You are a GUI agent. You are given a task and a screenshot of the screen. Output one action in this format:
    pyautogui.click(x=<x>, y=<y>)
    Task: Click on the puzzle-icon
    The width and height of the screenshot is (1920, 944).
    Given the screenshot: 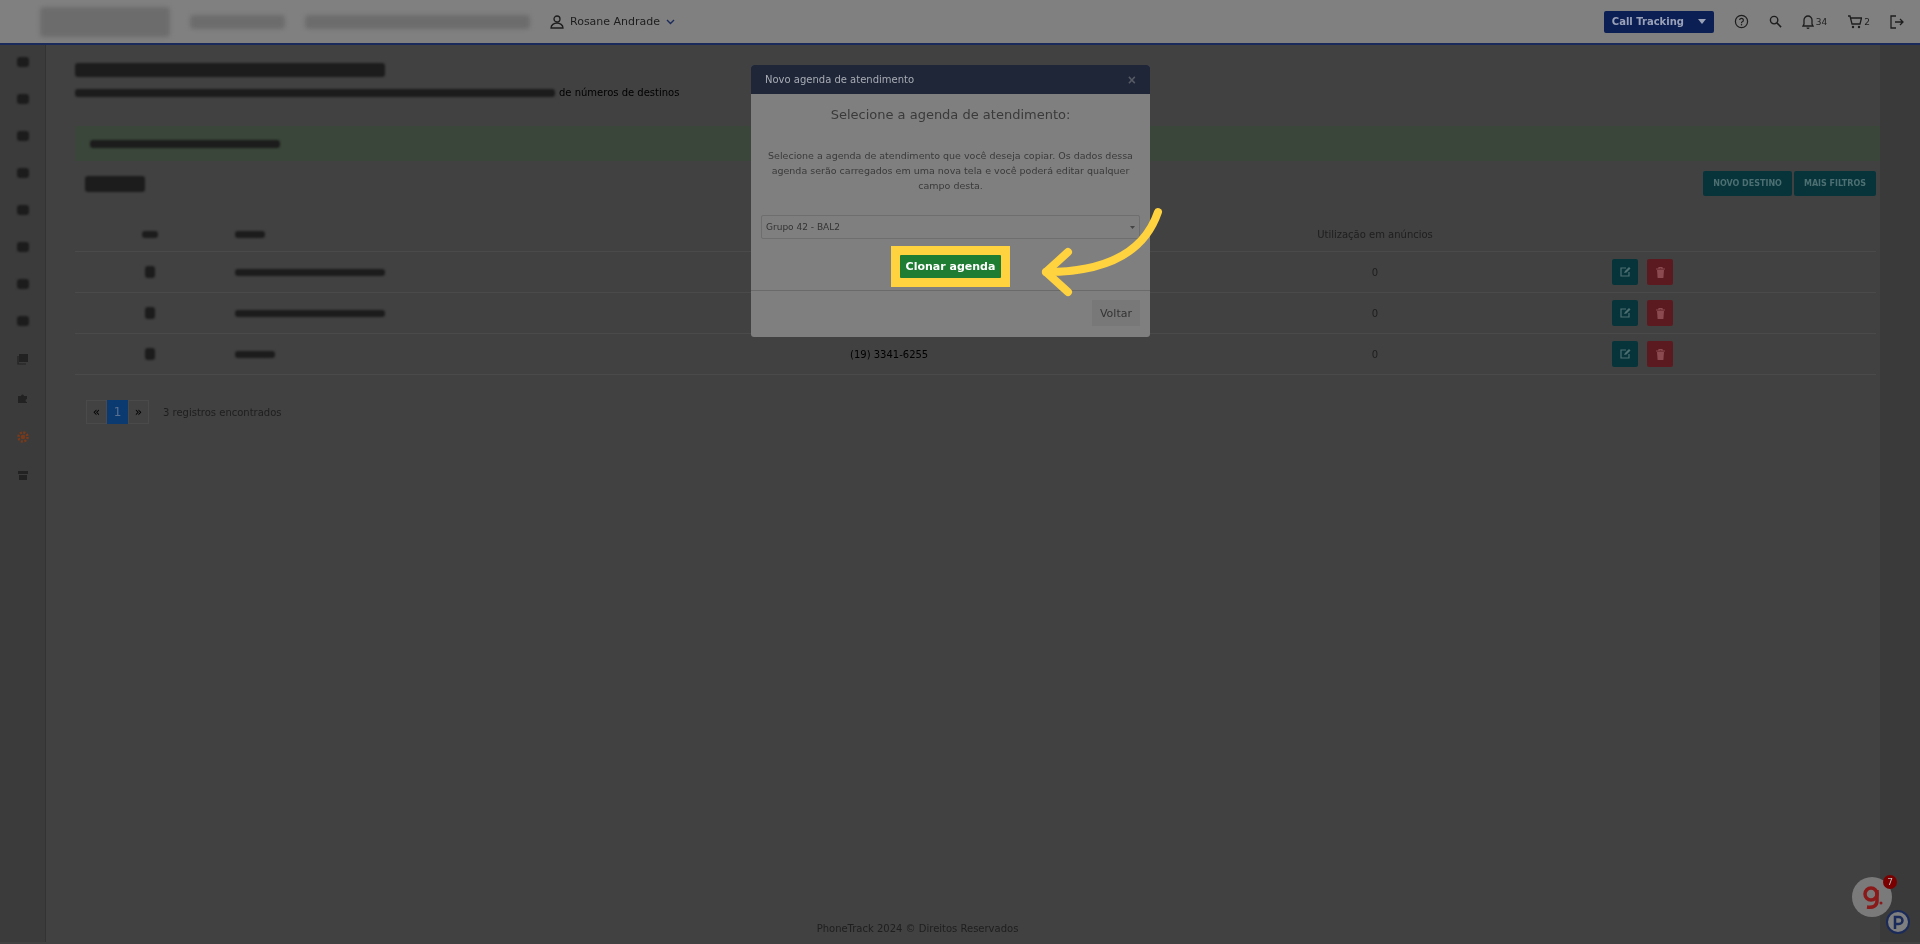 What is the action you would take?
    pyautogui.click(x=22, y=398)
    